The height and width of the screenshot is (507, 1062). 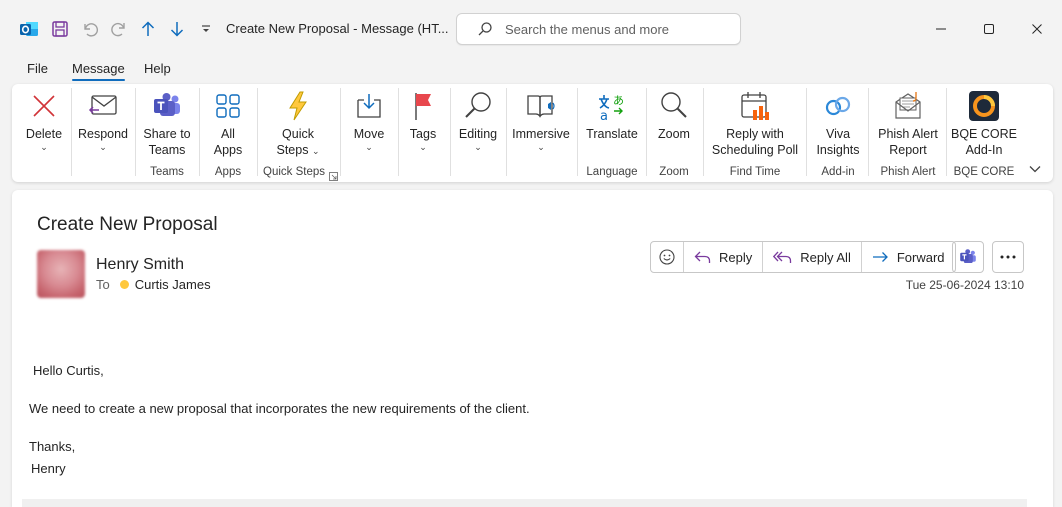 I want to click on recipient-name: Curtis James, so click(x=173, y=284).